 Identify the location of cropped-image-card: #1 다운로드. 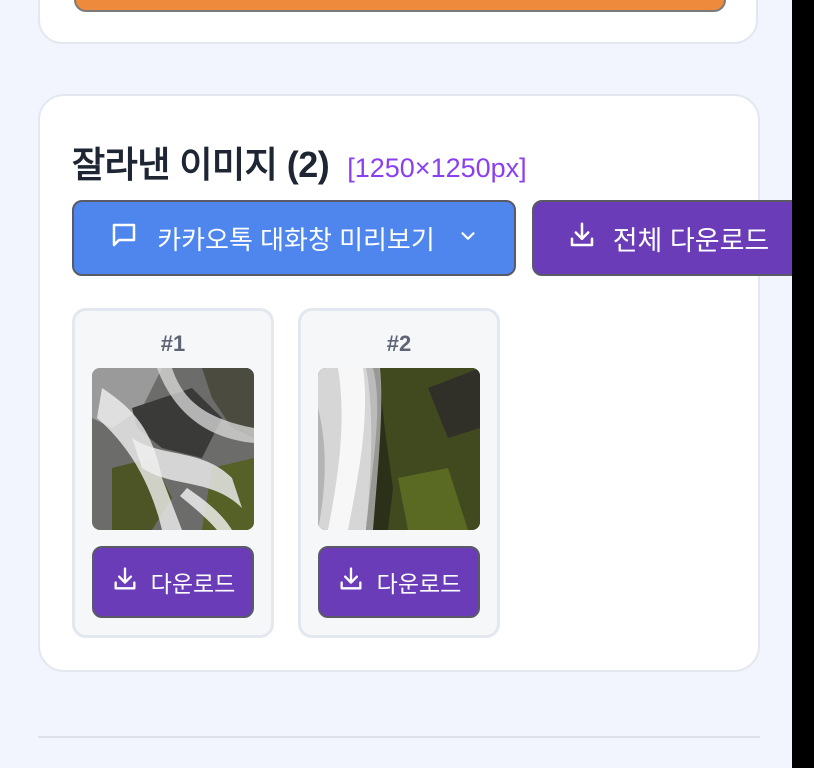
(173, 473).